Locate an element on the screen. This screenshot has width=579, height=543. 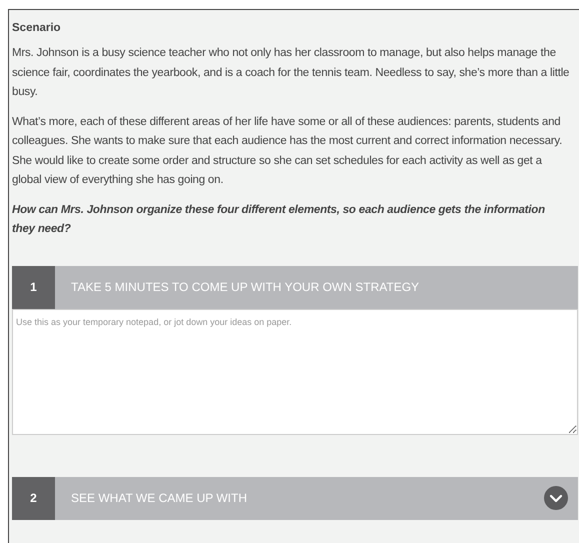
step-header: 2 SEE WHAT WE CAME UP WITH is located at coordinates (295, 498).